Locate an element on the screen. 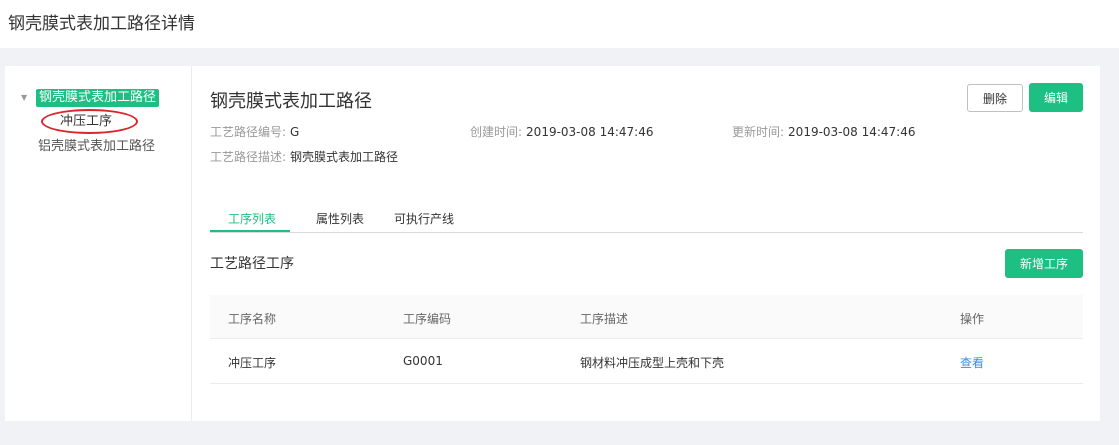 The height and width of the screenshot is (445, 1119). detail-title: 钢壳膜式表加工路径 is located at coordinates (291, 101).